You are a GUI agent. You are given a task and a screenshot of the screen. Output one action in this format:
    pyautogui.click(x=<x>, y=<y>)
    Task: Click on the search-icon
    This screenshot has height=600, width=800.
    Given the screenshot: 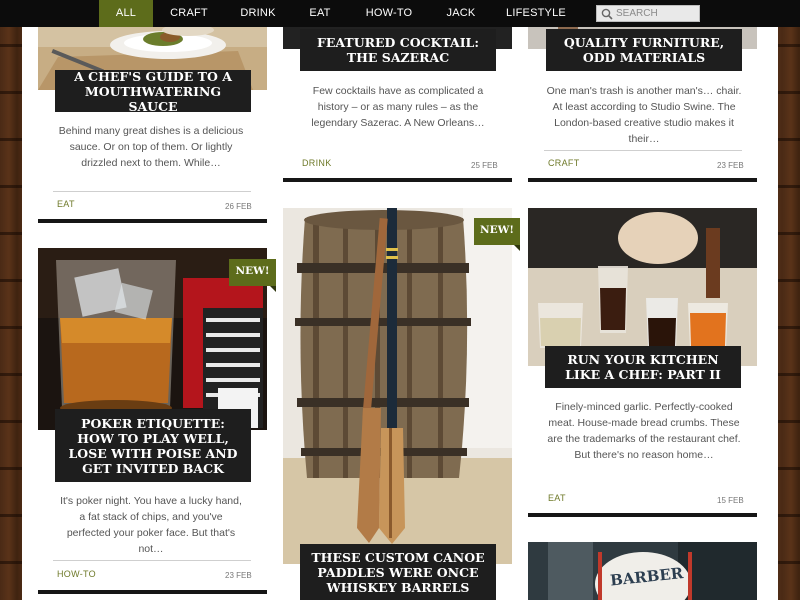 What is the action you would take?
    pyautogui.click(x=607, y=14)
    